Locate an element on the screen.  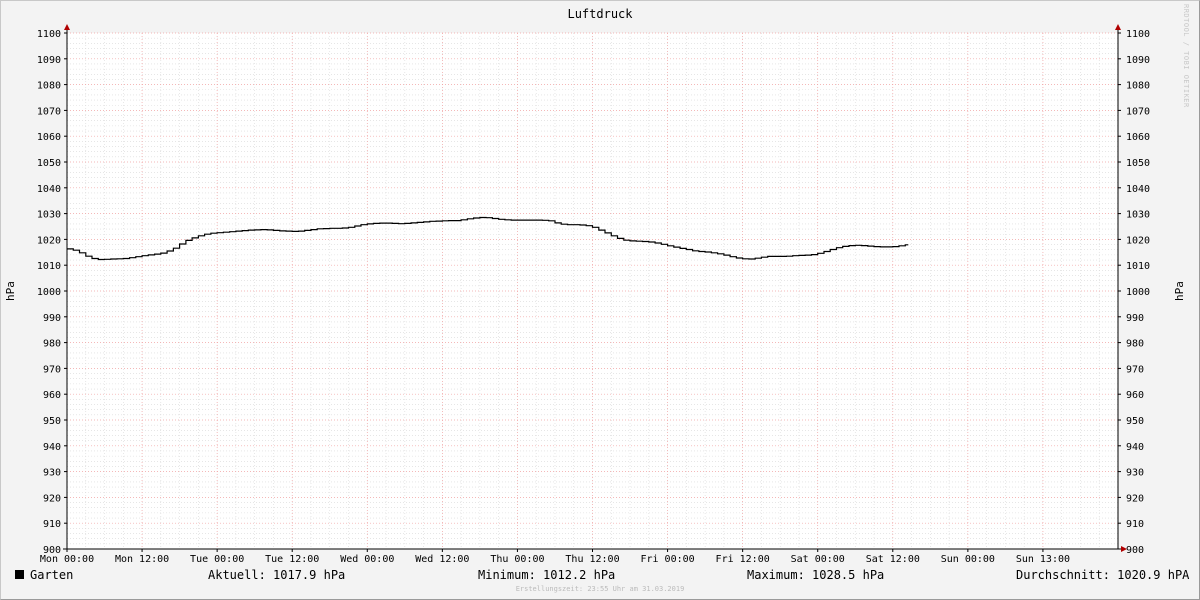
y-tick-label-right: 930 is located at coordinates (1135, 473).